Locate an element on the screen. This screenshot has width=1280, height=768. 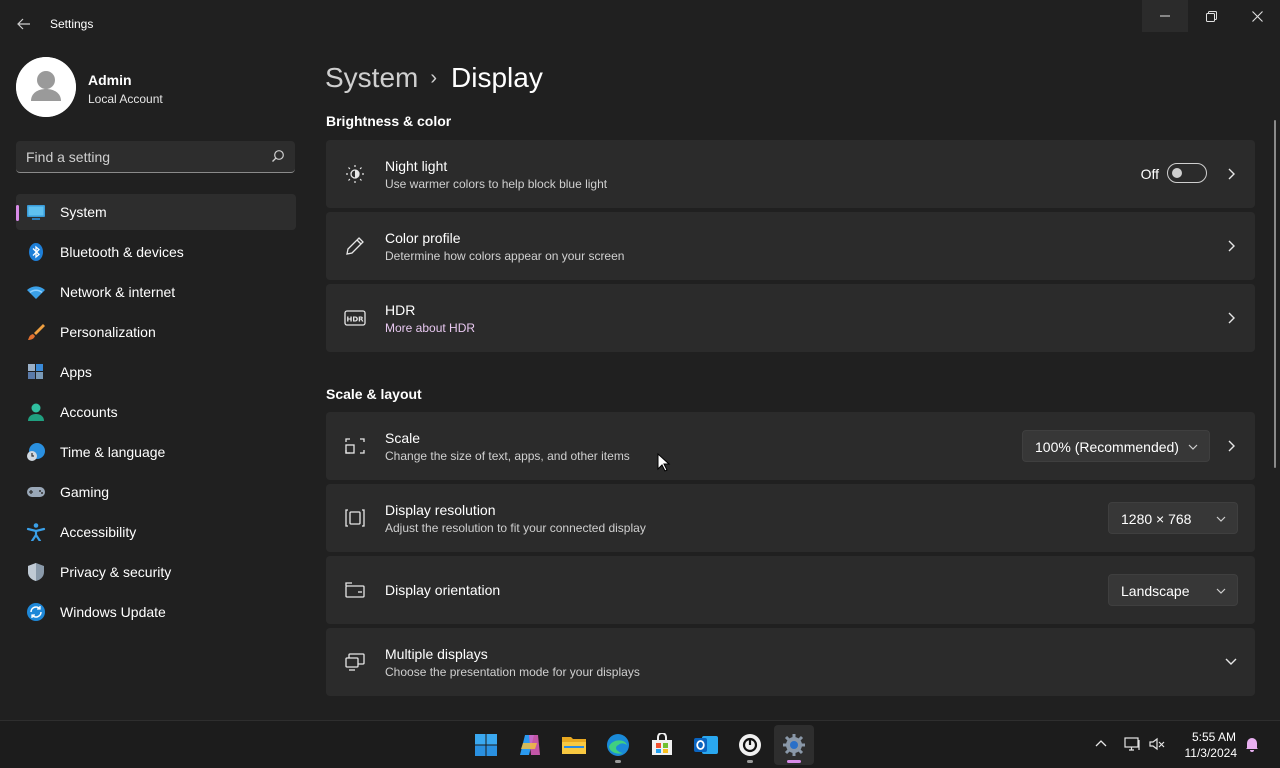
minimize-icon is located at coordinates (1165, 16).